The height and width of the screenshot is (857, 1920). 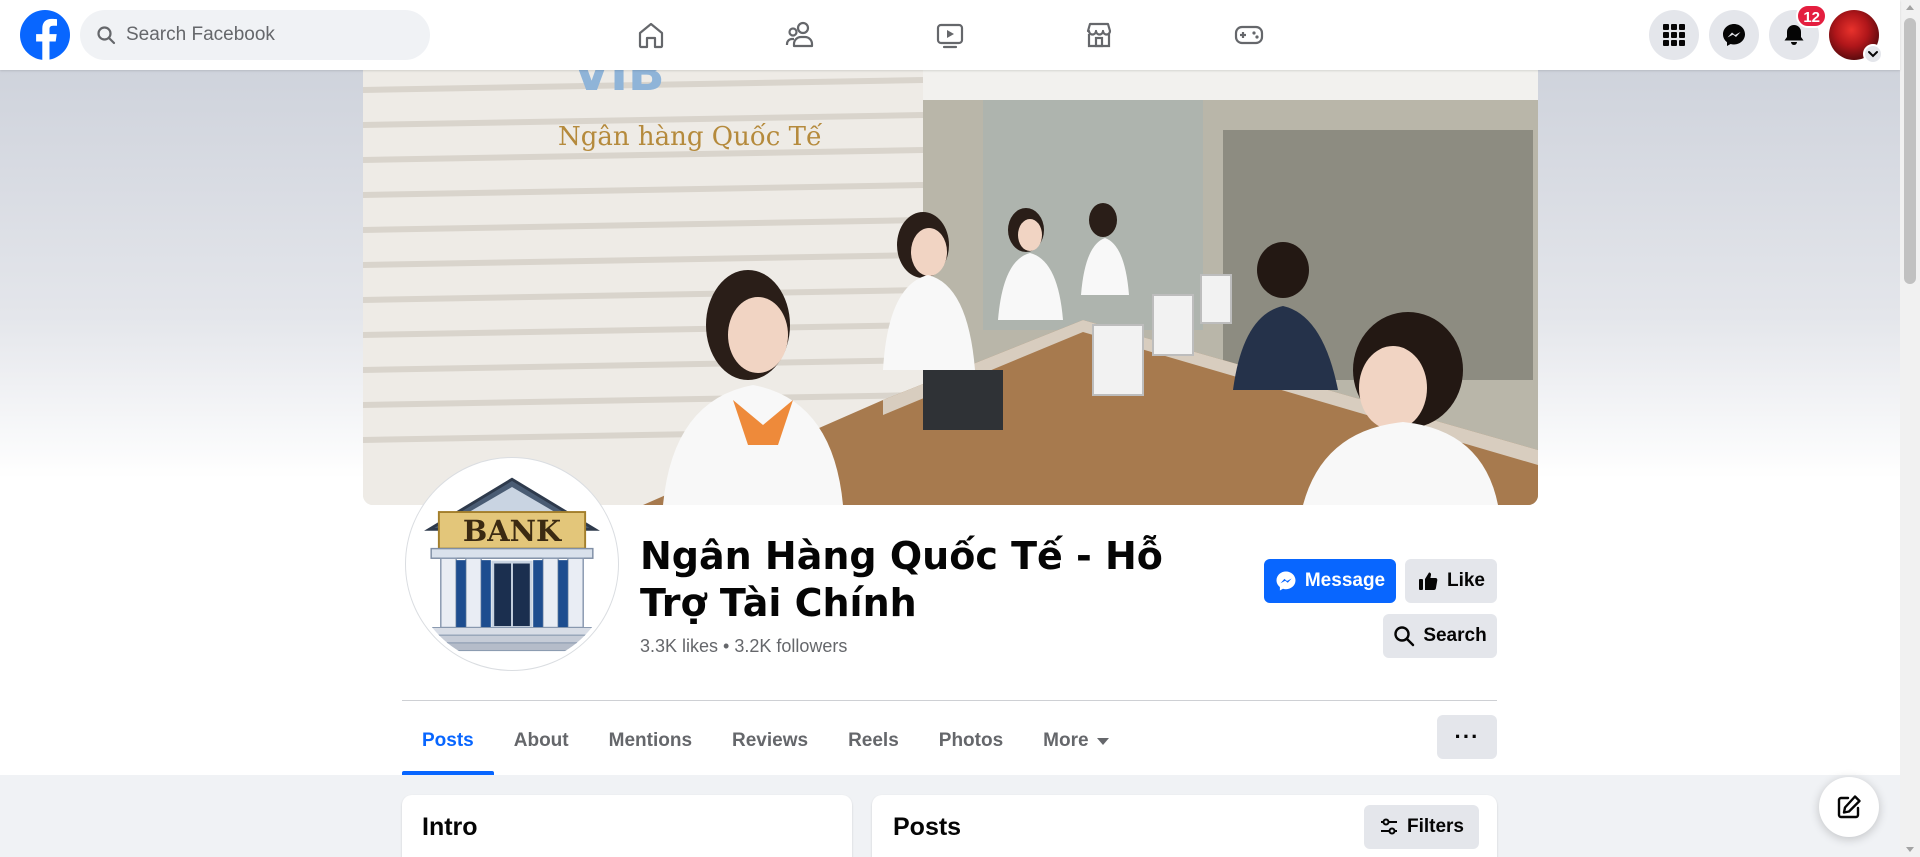 I want to click on bank-logo-text: BANK, so click(x=512, y=531).